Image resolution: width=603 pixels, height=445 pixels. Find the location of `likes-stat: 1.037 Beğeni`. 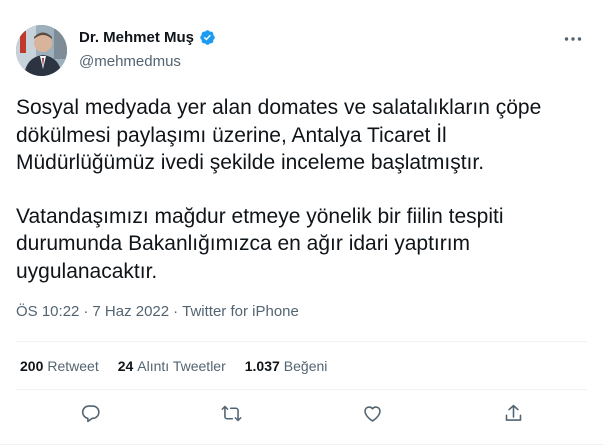

likes-stat: 1.037 Beğeni is located at coordinates (286, 366).